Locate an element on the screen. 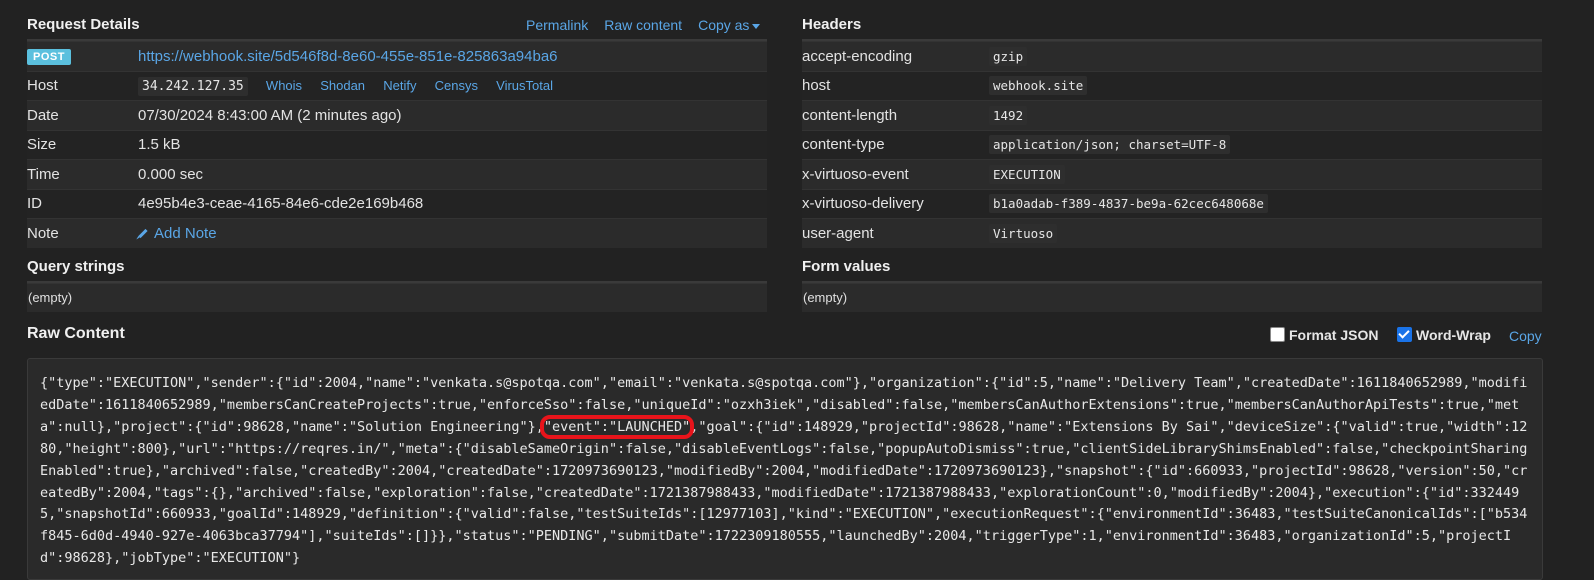 This screenshot has height=580, width=1594. netify-link: Netify is located at coordinates (399, 85).